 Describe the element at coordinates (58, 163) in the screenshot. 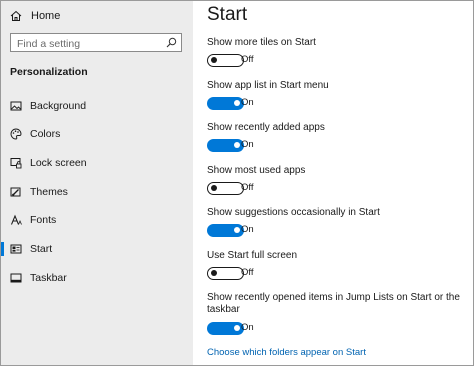

I see `sidebar-item-label: Lock screen` at that location.